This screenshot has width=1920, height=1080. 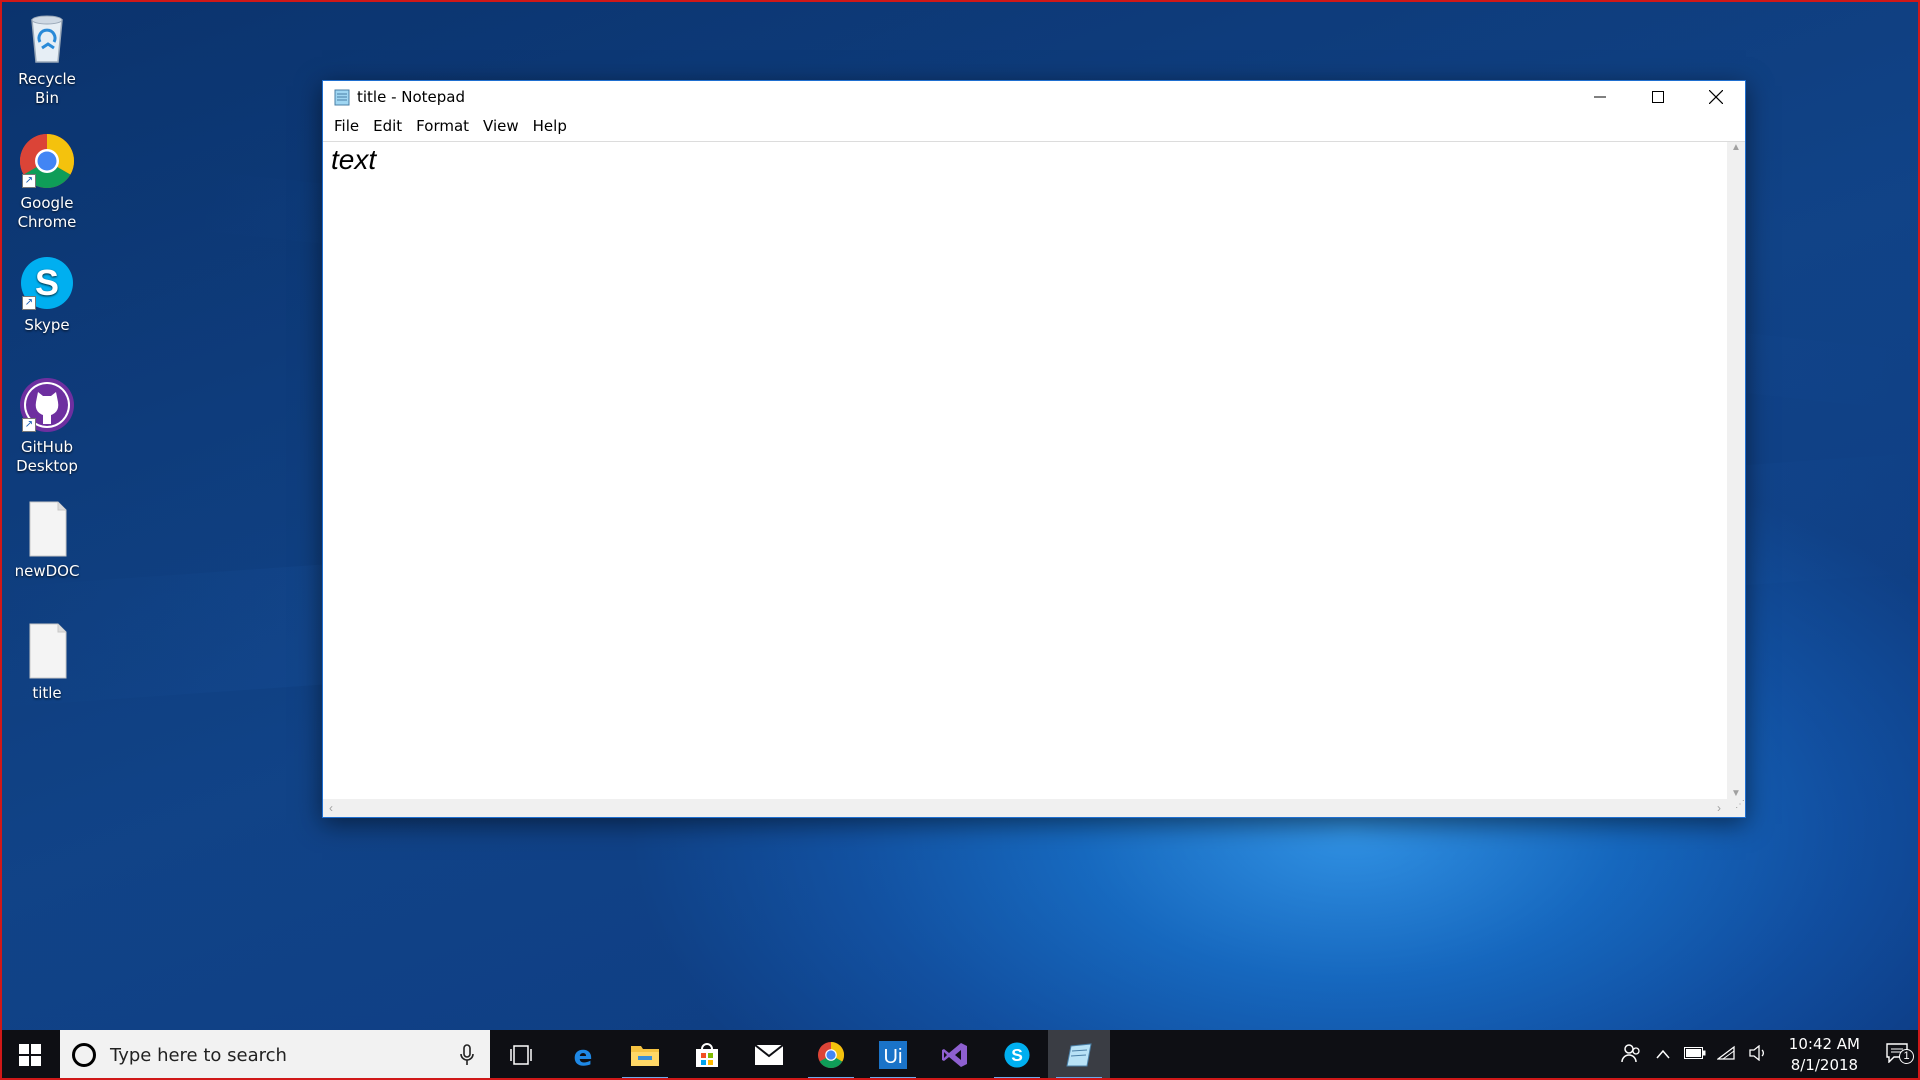 What do you see at coordinates (1906, 1056) in the screenshot?
I see `notification-count-badge: 1` at bounding box center [1906, 1056].